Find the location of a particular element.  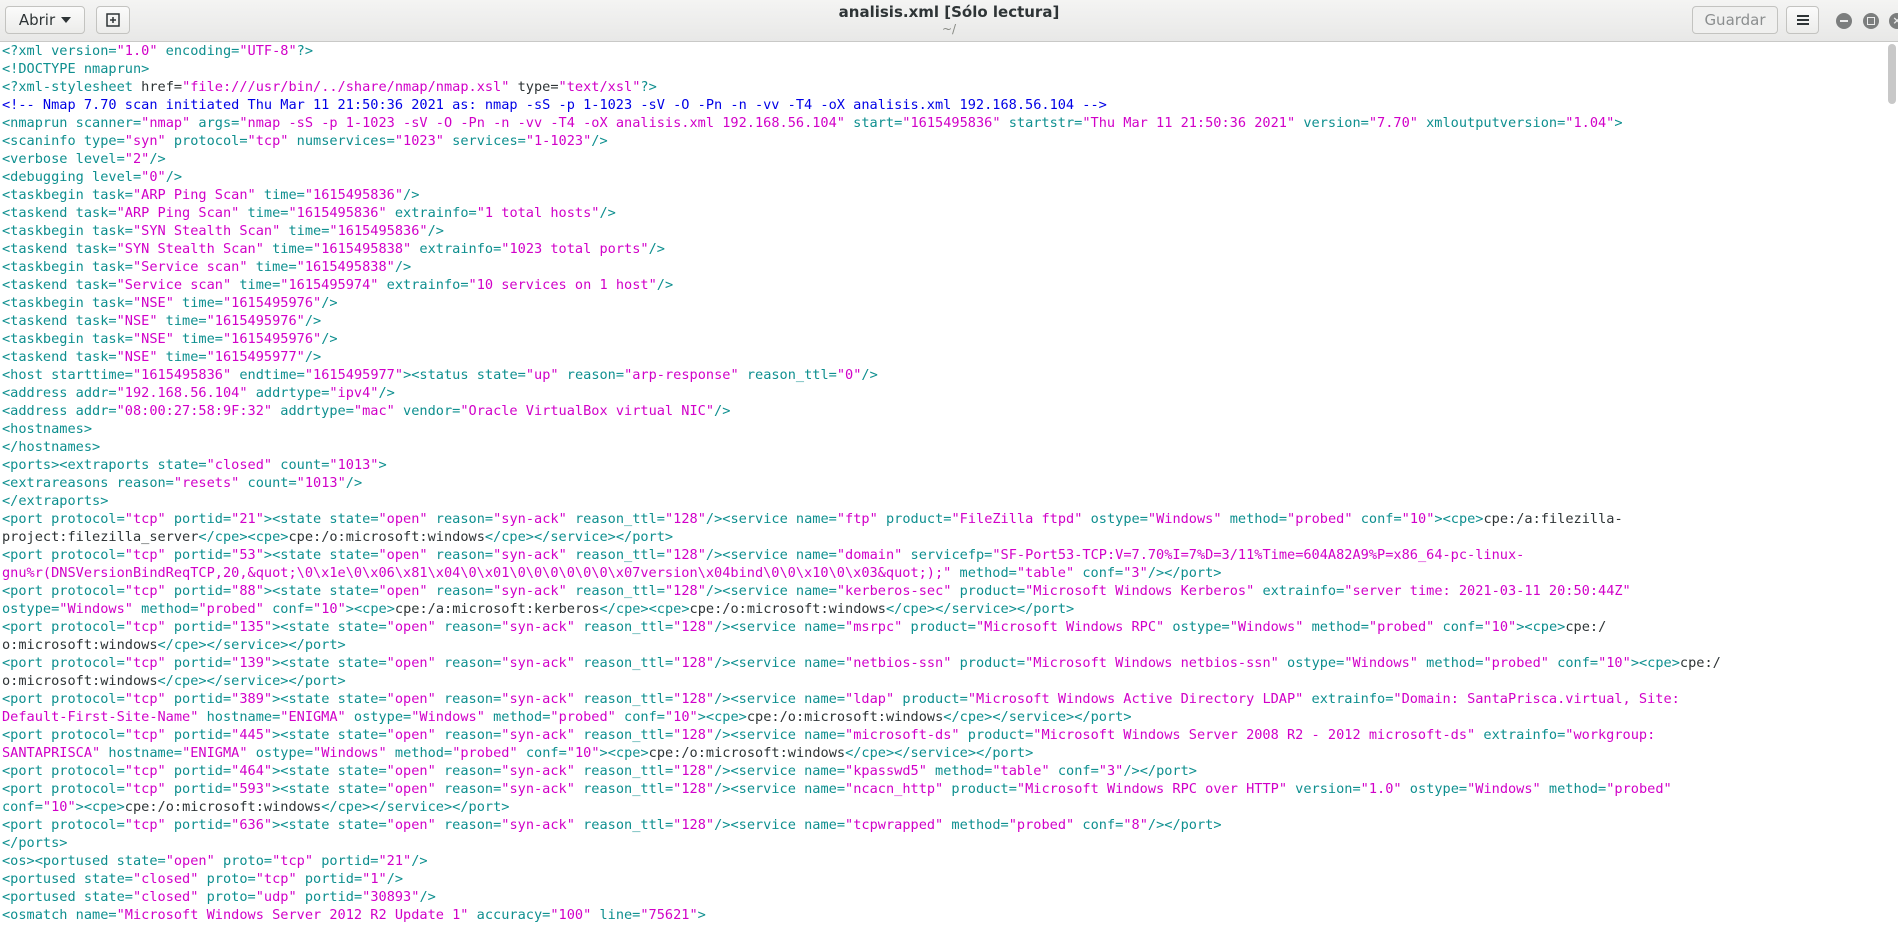

vertical-scrollbar is located at coordinates (1892, 74).